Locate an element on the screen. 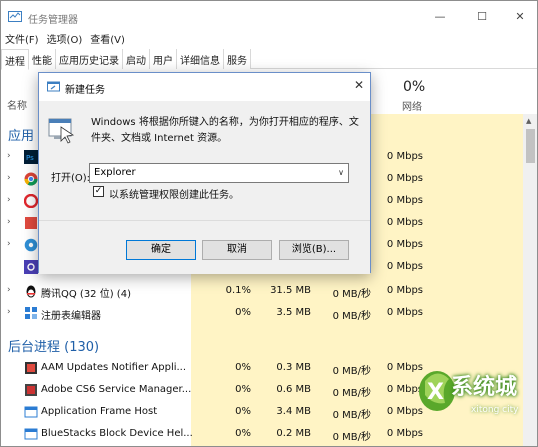 The image size is (538, 447). tab-startup: 启动 is located at coordinates (136, 59).